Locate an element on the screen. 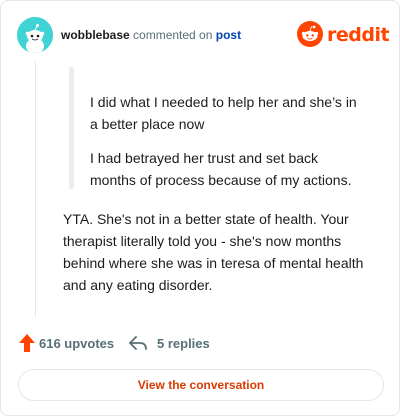 The height and width of the screenshot is (416, 400). thread-line is located at coordinates (35, 189).